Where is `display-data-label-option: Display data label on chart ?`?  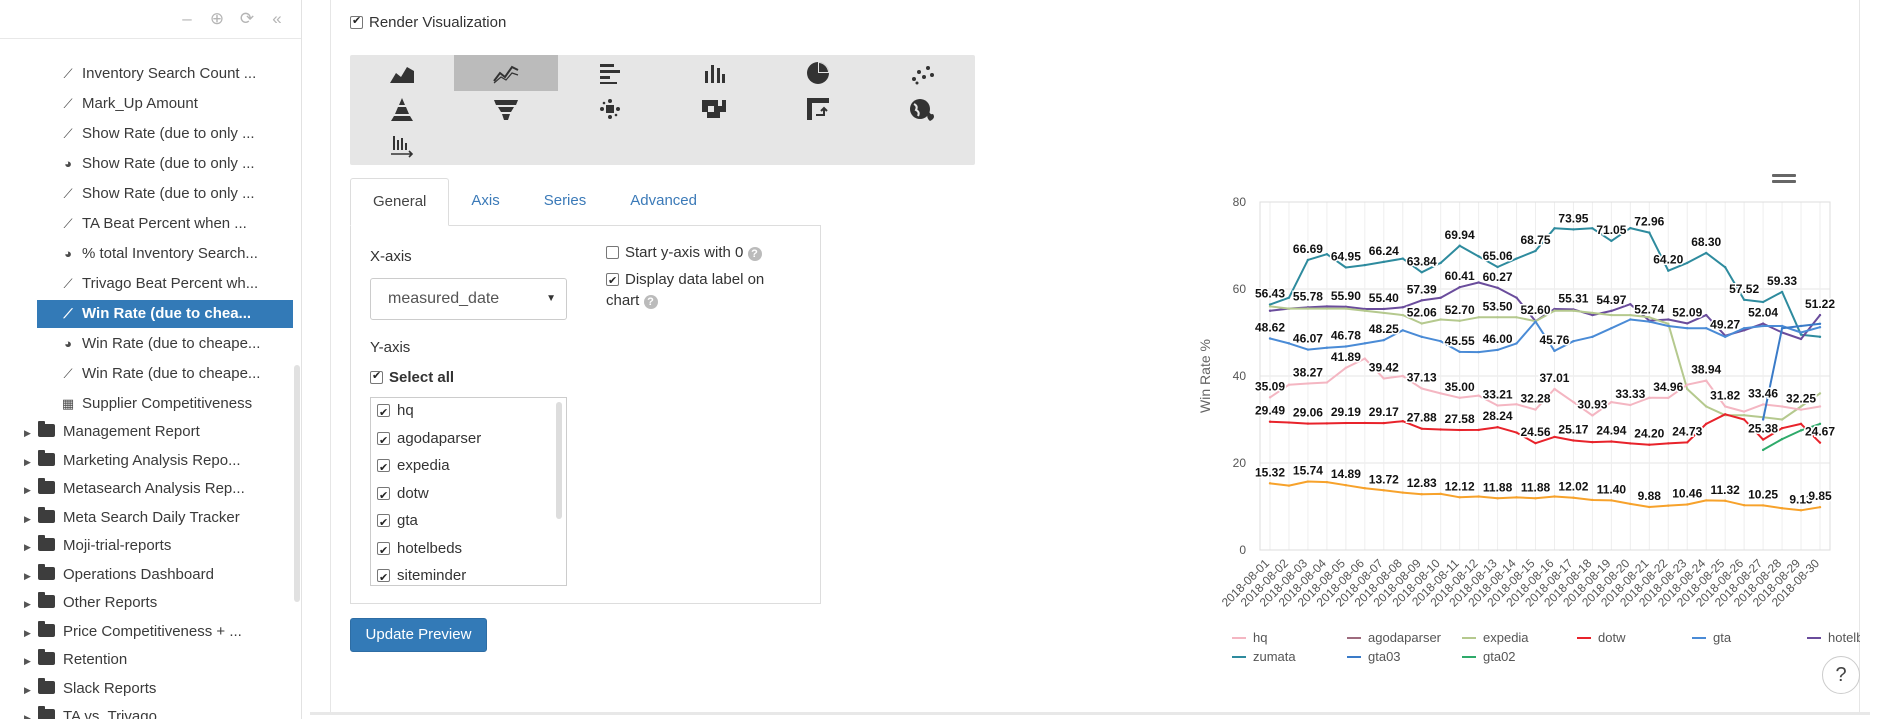
display-data-label-option: Display data label on chart ? is located at coordinates (685, 290).